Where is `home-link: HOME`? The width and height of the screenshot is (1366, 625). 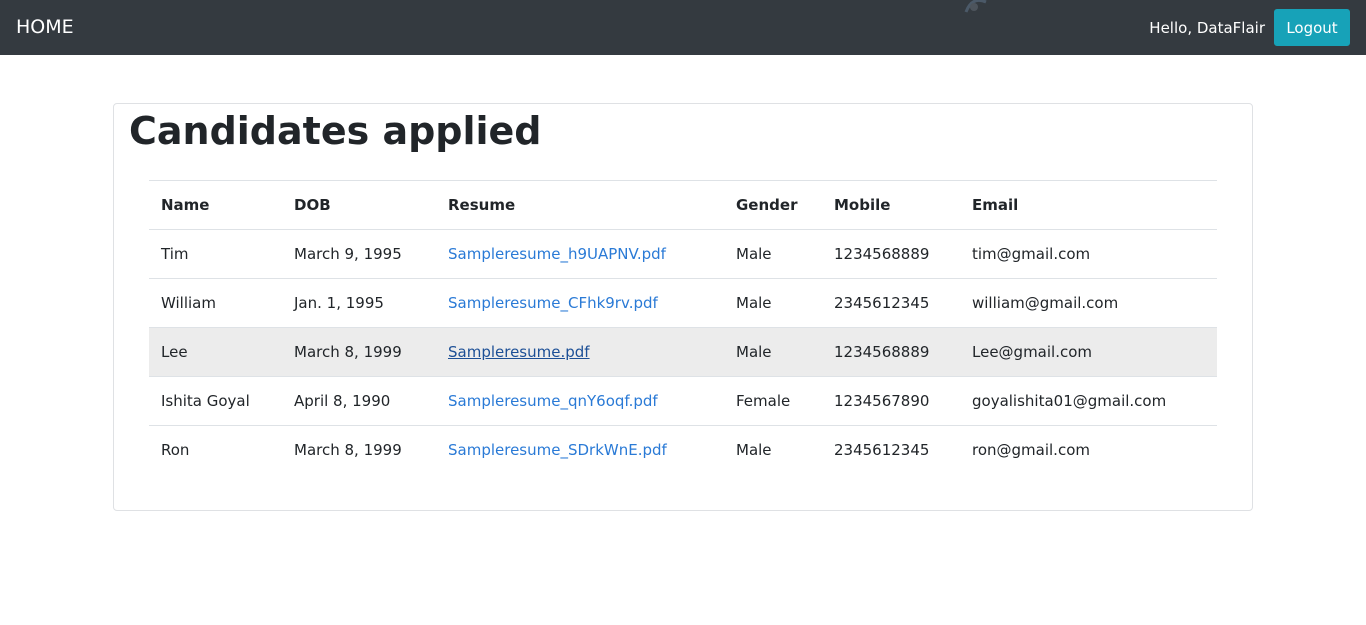 home-link: HOME is located at coordinates (45, 27).